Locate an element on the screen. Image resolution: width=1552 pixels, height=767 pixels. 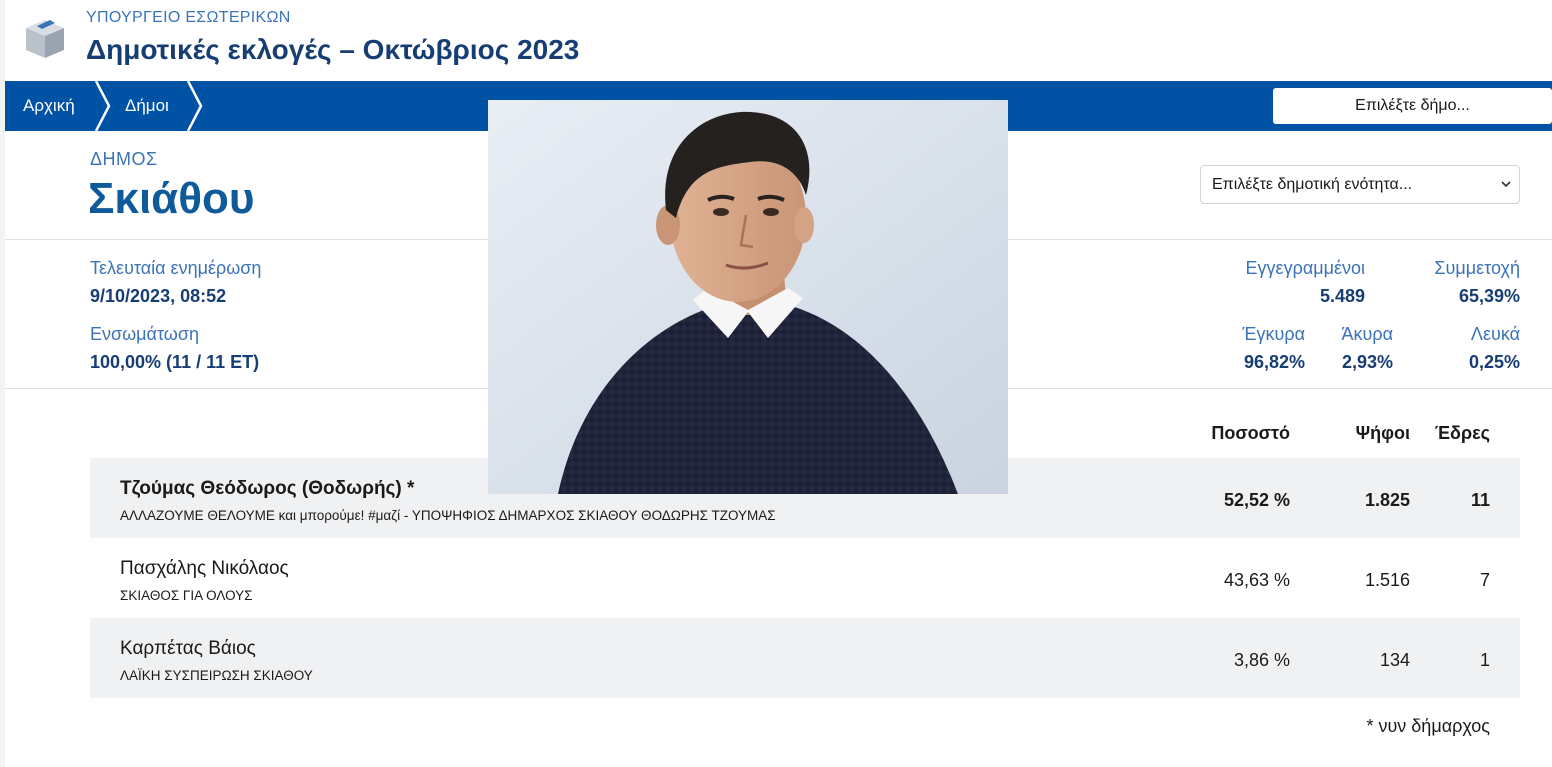
col-header-percent: Ποσοστό is located at coordinates (1250, 433).